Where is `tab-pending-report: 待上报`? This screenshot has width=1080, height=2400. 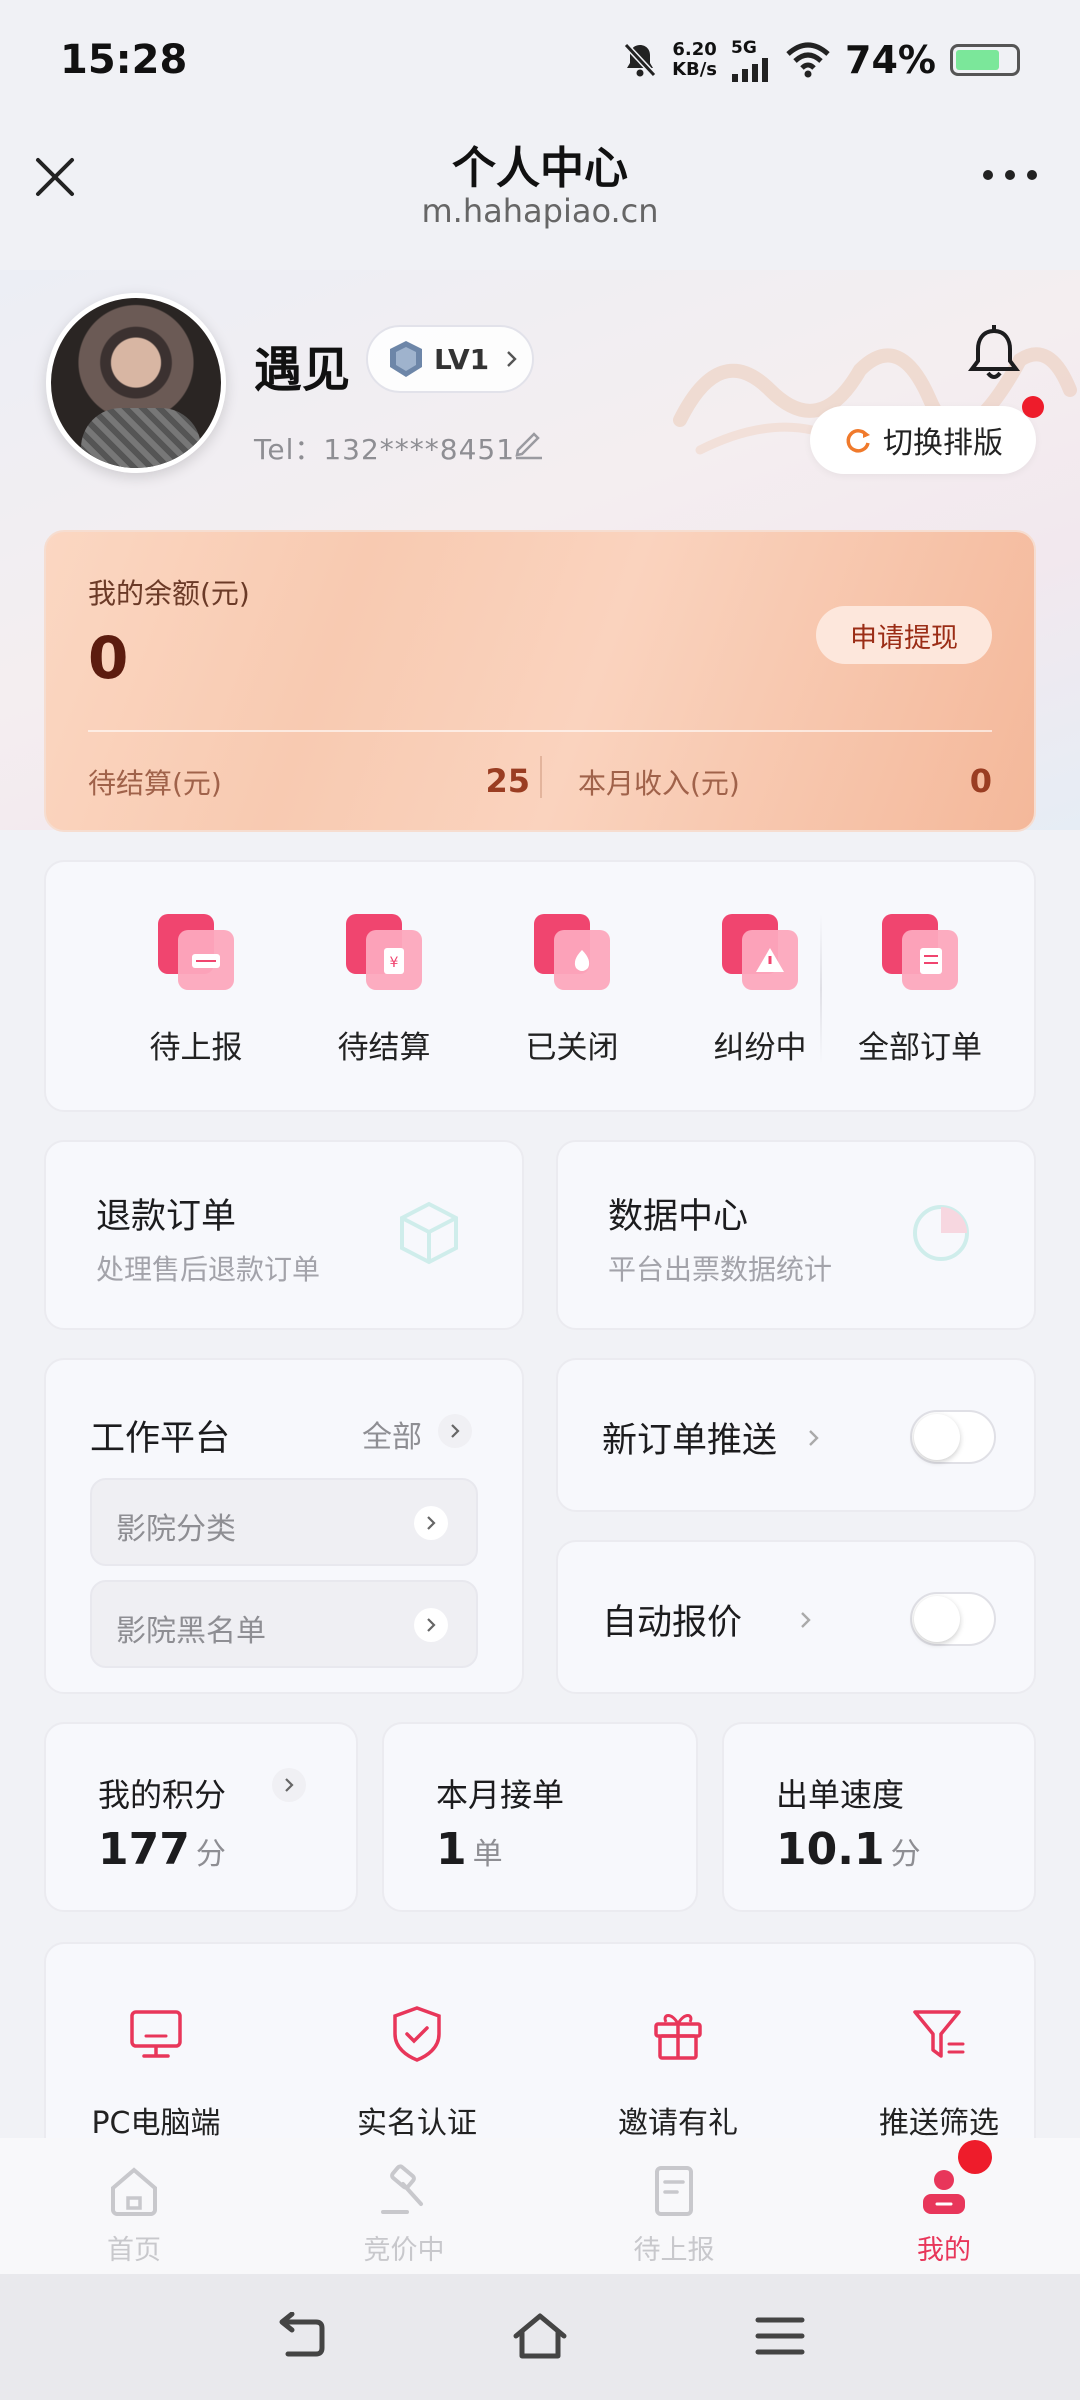
tab-pending-report: 待上报 is located at coordinates (674, 2206).